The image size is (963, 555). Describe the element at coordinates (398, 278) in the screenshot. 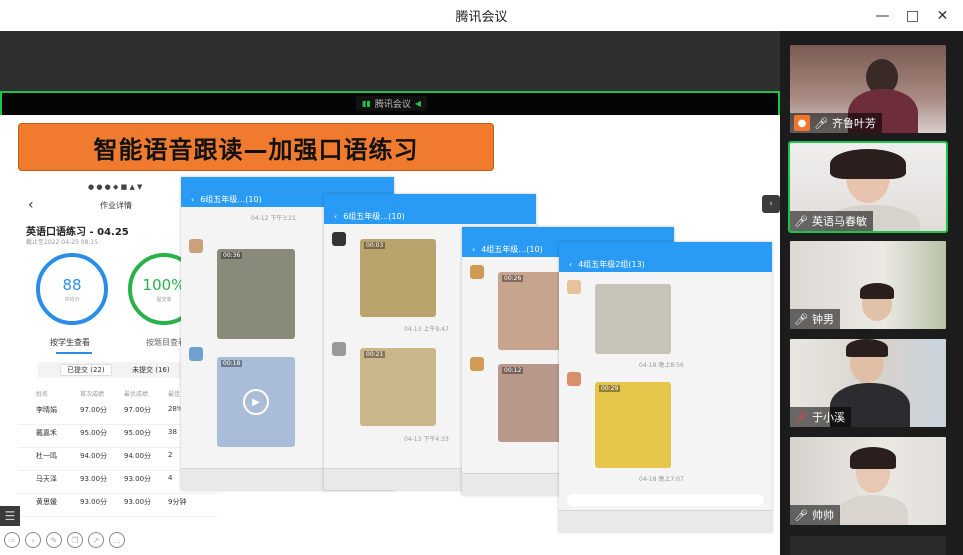

I see `video-message: 00:03` at that location.